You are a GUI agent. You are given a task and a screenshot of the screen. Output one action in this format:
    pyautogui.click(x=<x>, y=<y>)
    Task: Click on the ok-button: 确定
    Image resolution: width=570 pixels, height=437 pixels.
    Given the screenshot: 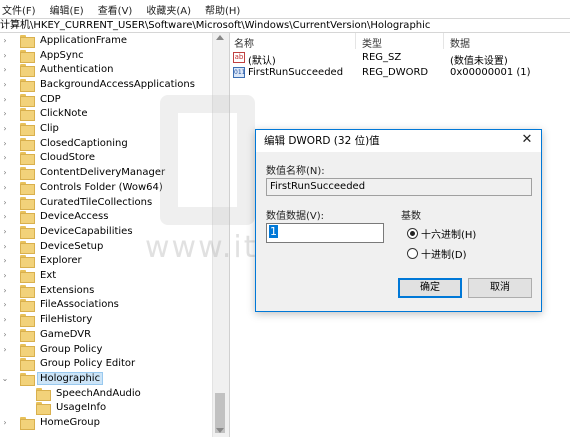 What is the action you would take?
    pyautogui.click(x=430, y=288)
    